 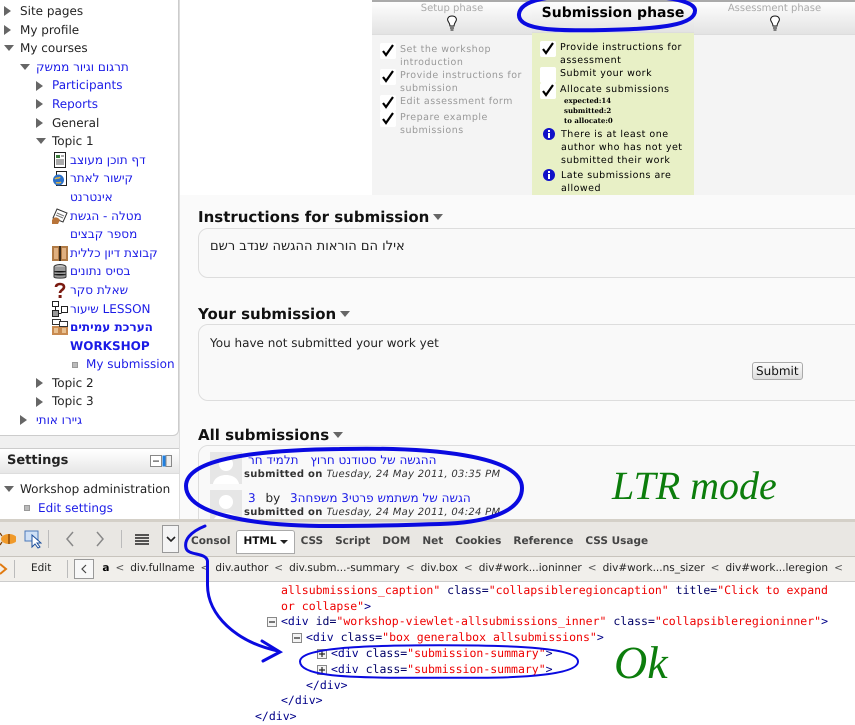 I want to click on people-comments-icon, so click(x=60, y=327).